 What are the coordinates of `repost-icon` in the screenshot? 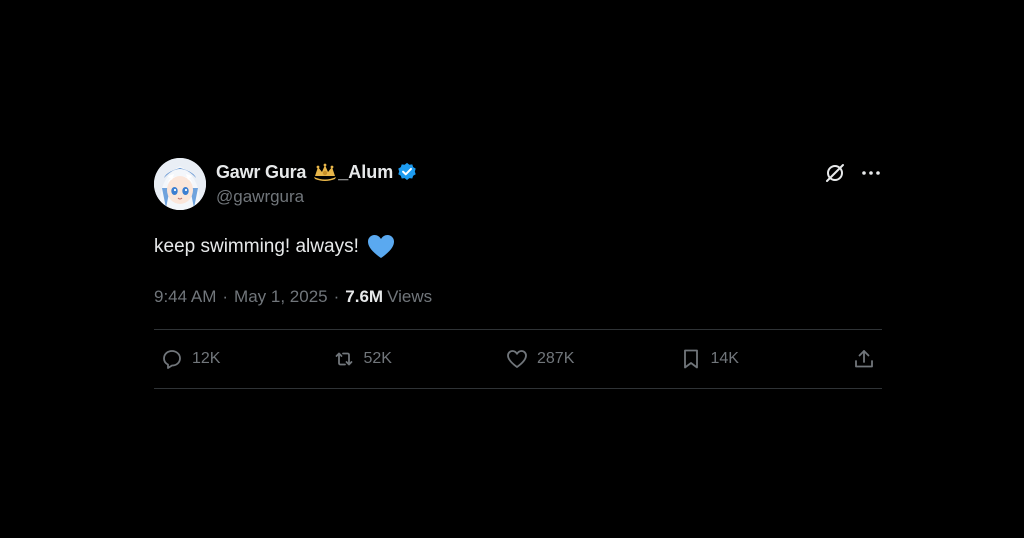 It's located at (343, 359).